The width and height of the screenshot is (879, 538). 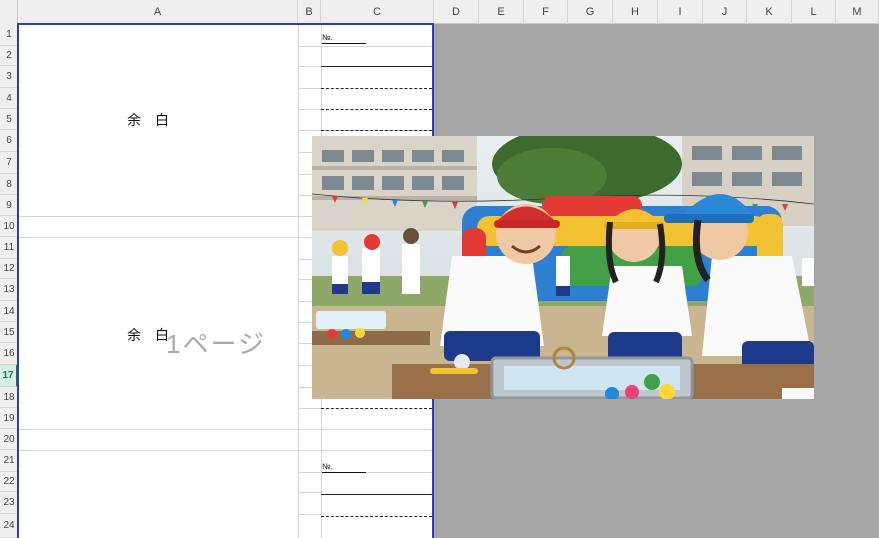 What do you see at coordinates (857, 12) in the screenshot?
I see `column-header-M: M` at bounding box center [857, 12].